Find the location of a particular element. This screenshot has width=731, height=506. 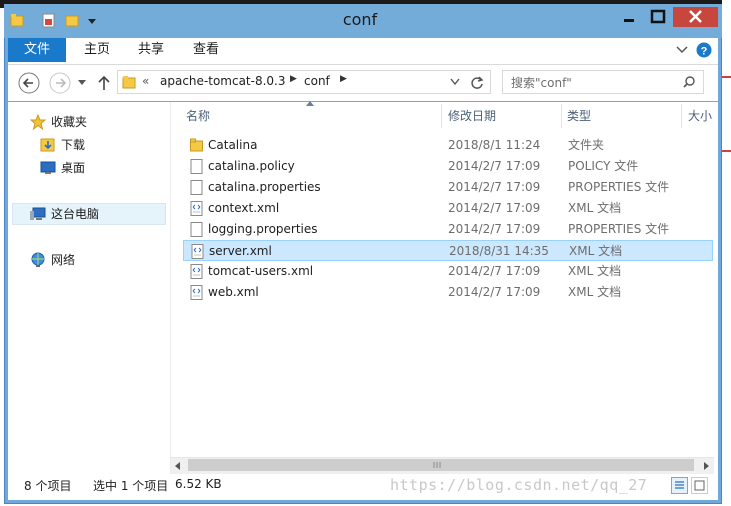

expand-ribbon-icon is located at coordinates (682, 50).